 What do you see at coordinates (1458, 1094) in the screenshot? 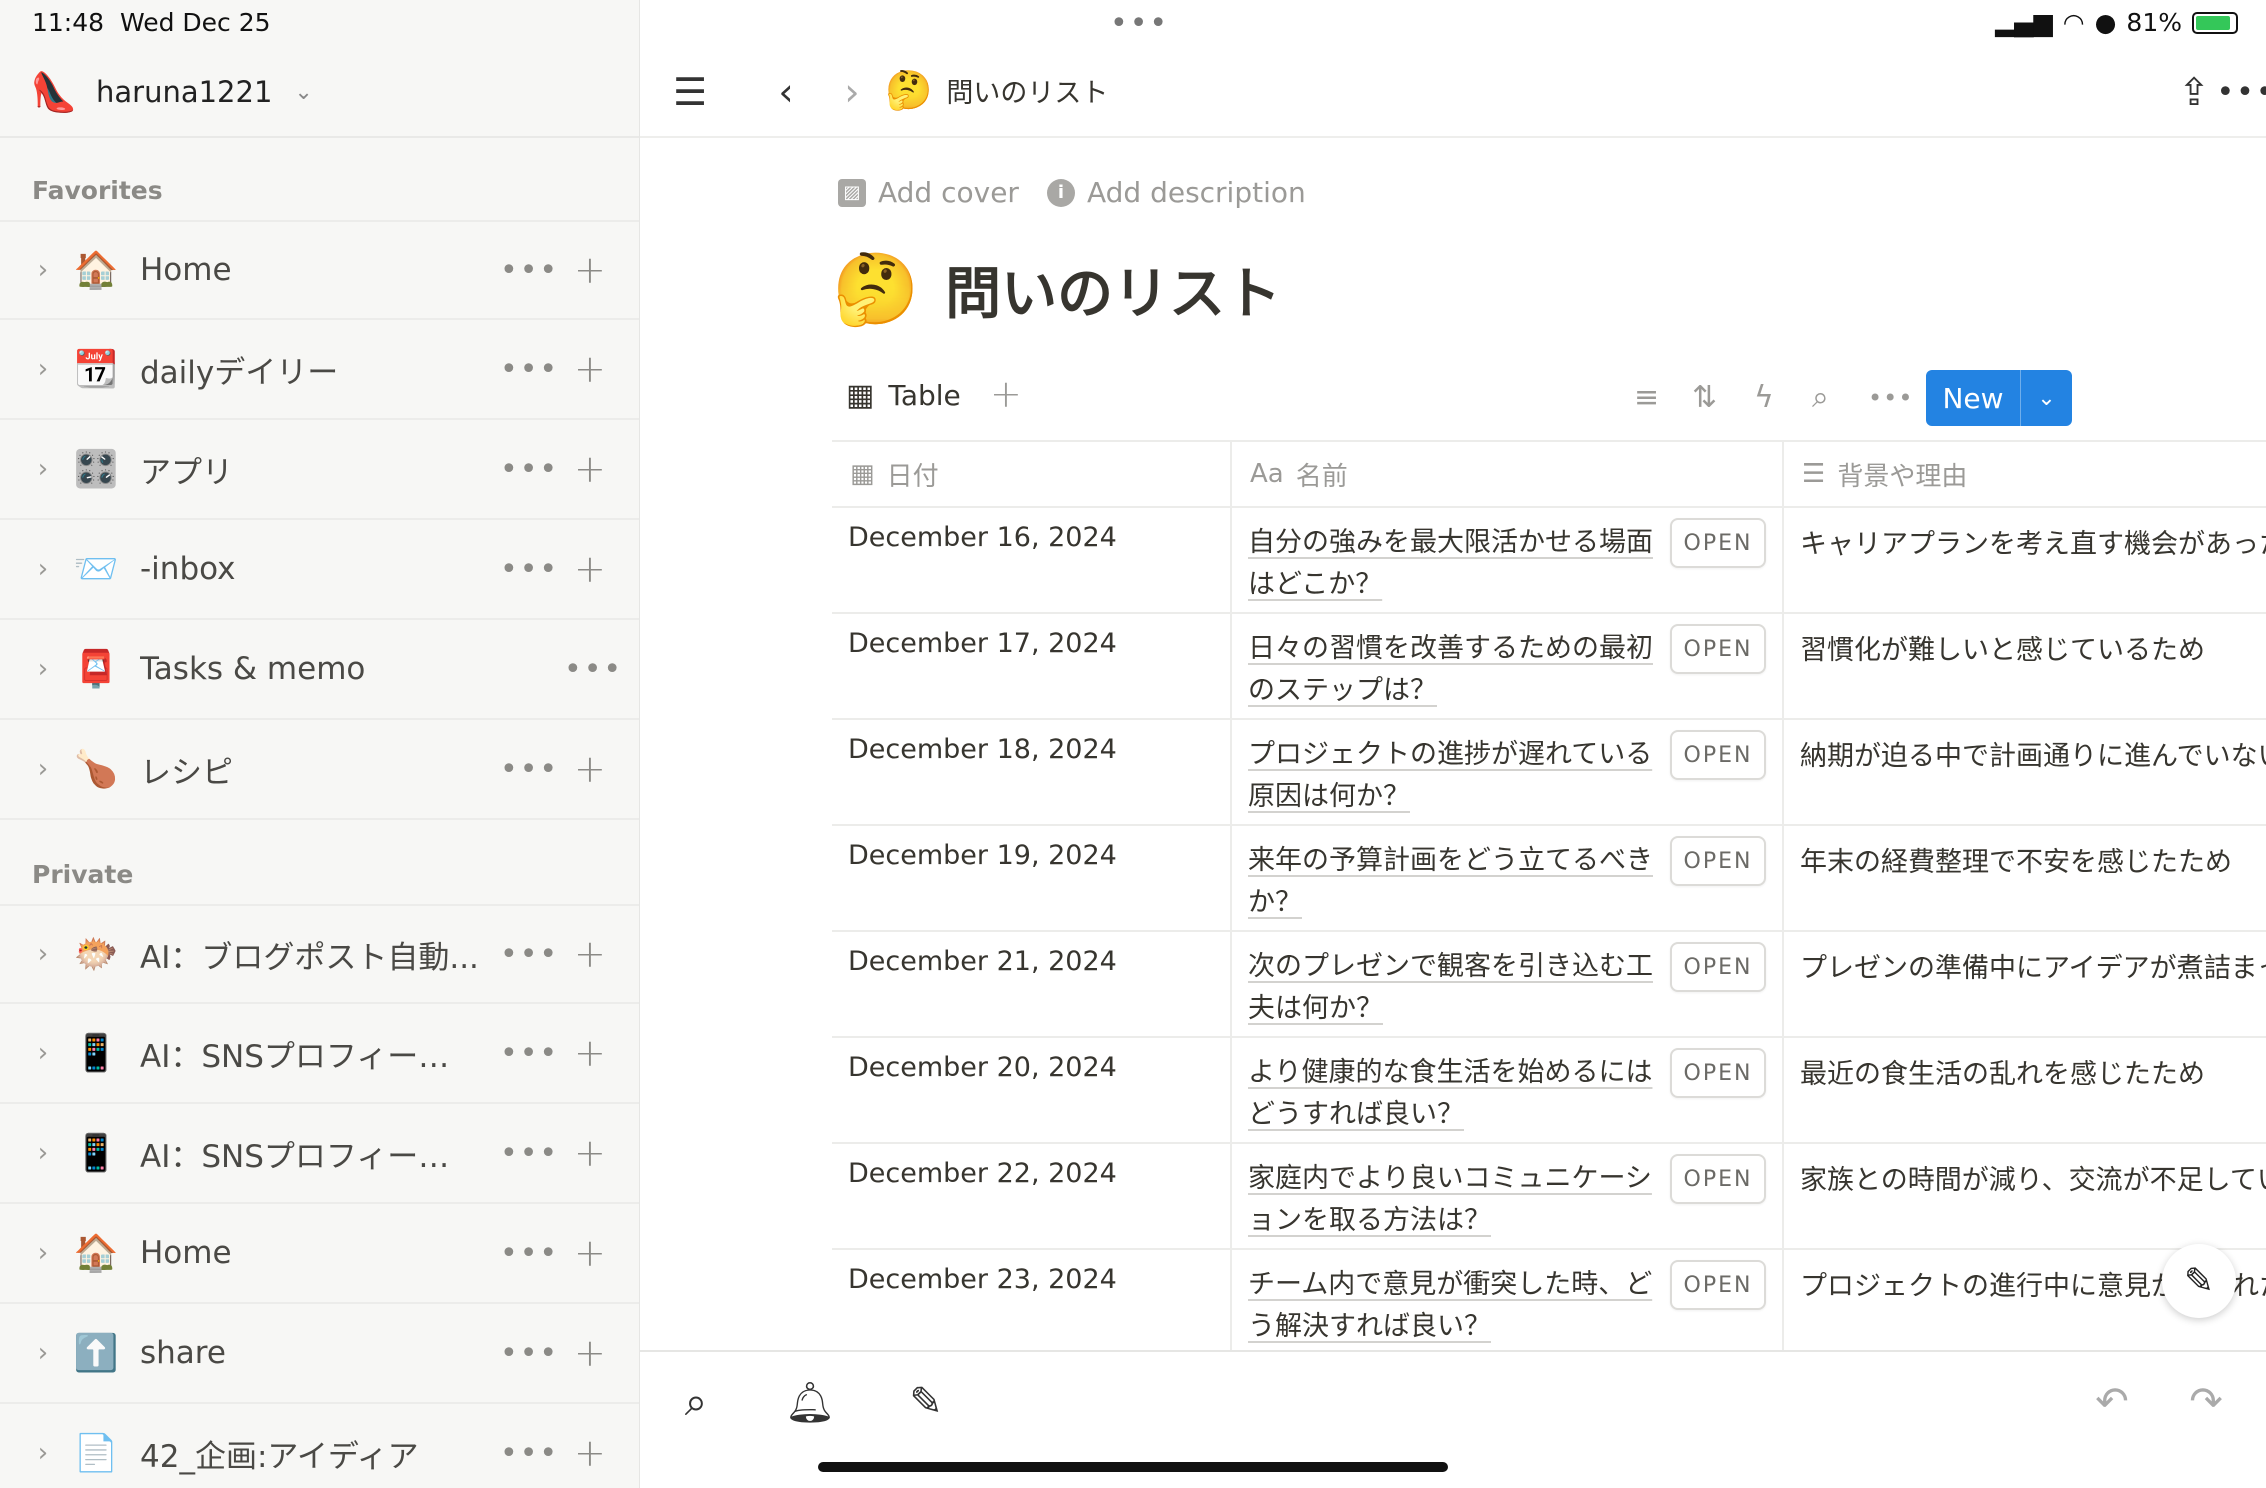
I see `name-text: より健康的な食生活を始めるにはどうすれば良い？` at bounding box center [1458, 1094].